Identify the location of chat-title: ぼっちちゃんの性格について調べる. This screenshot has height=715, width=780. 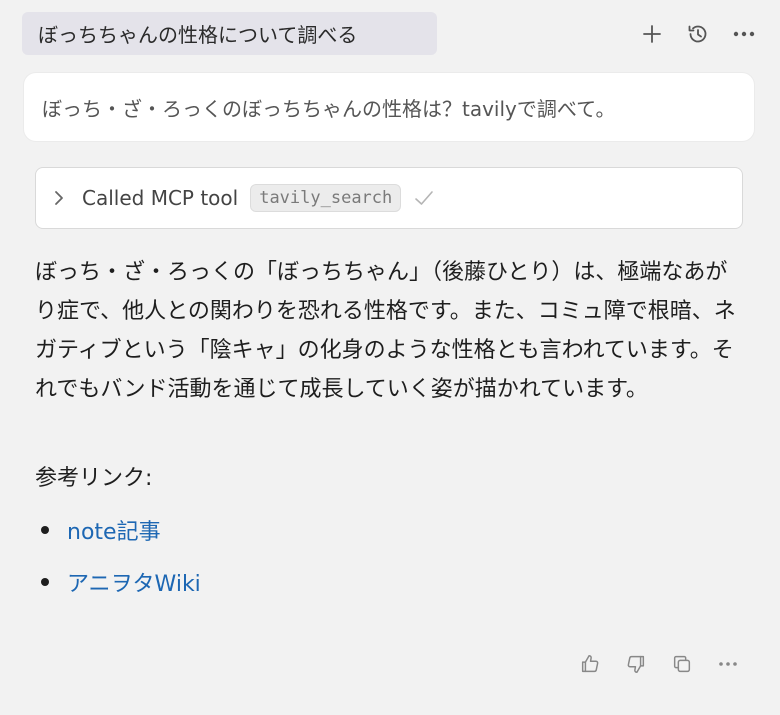
(229, 33).